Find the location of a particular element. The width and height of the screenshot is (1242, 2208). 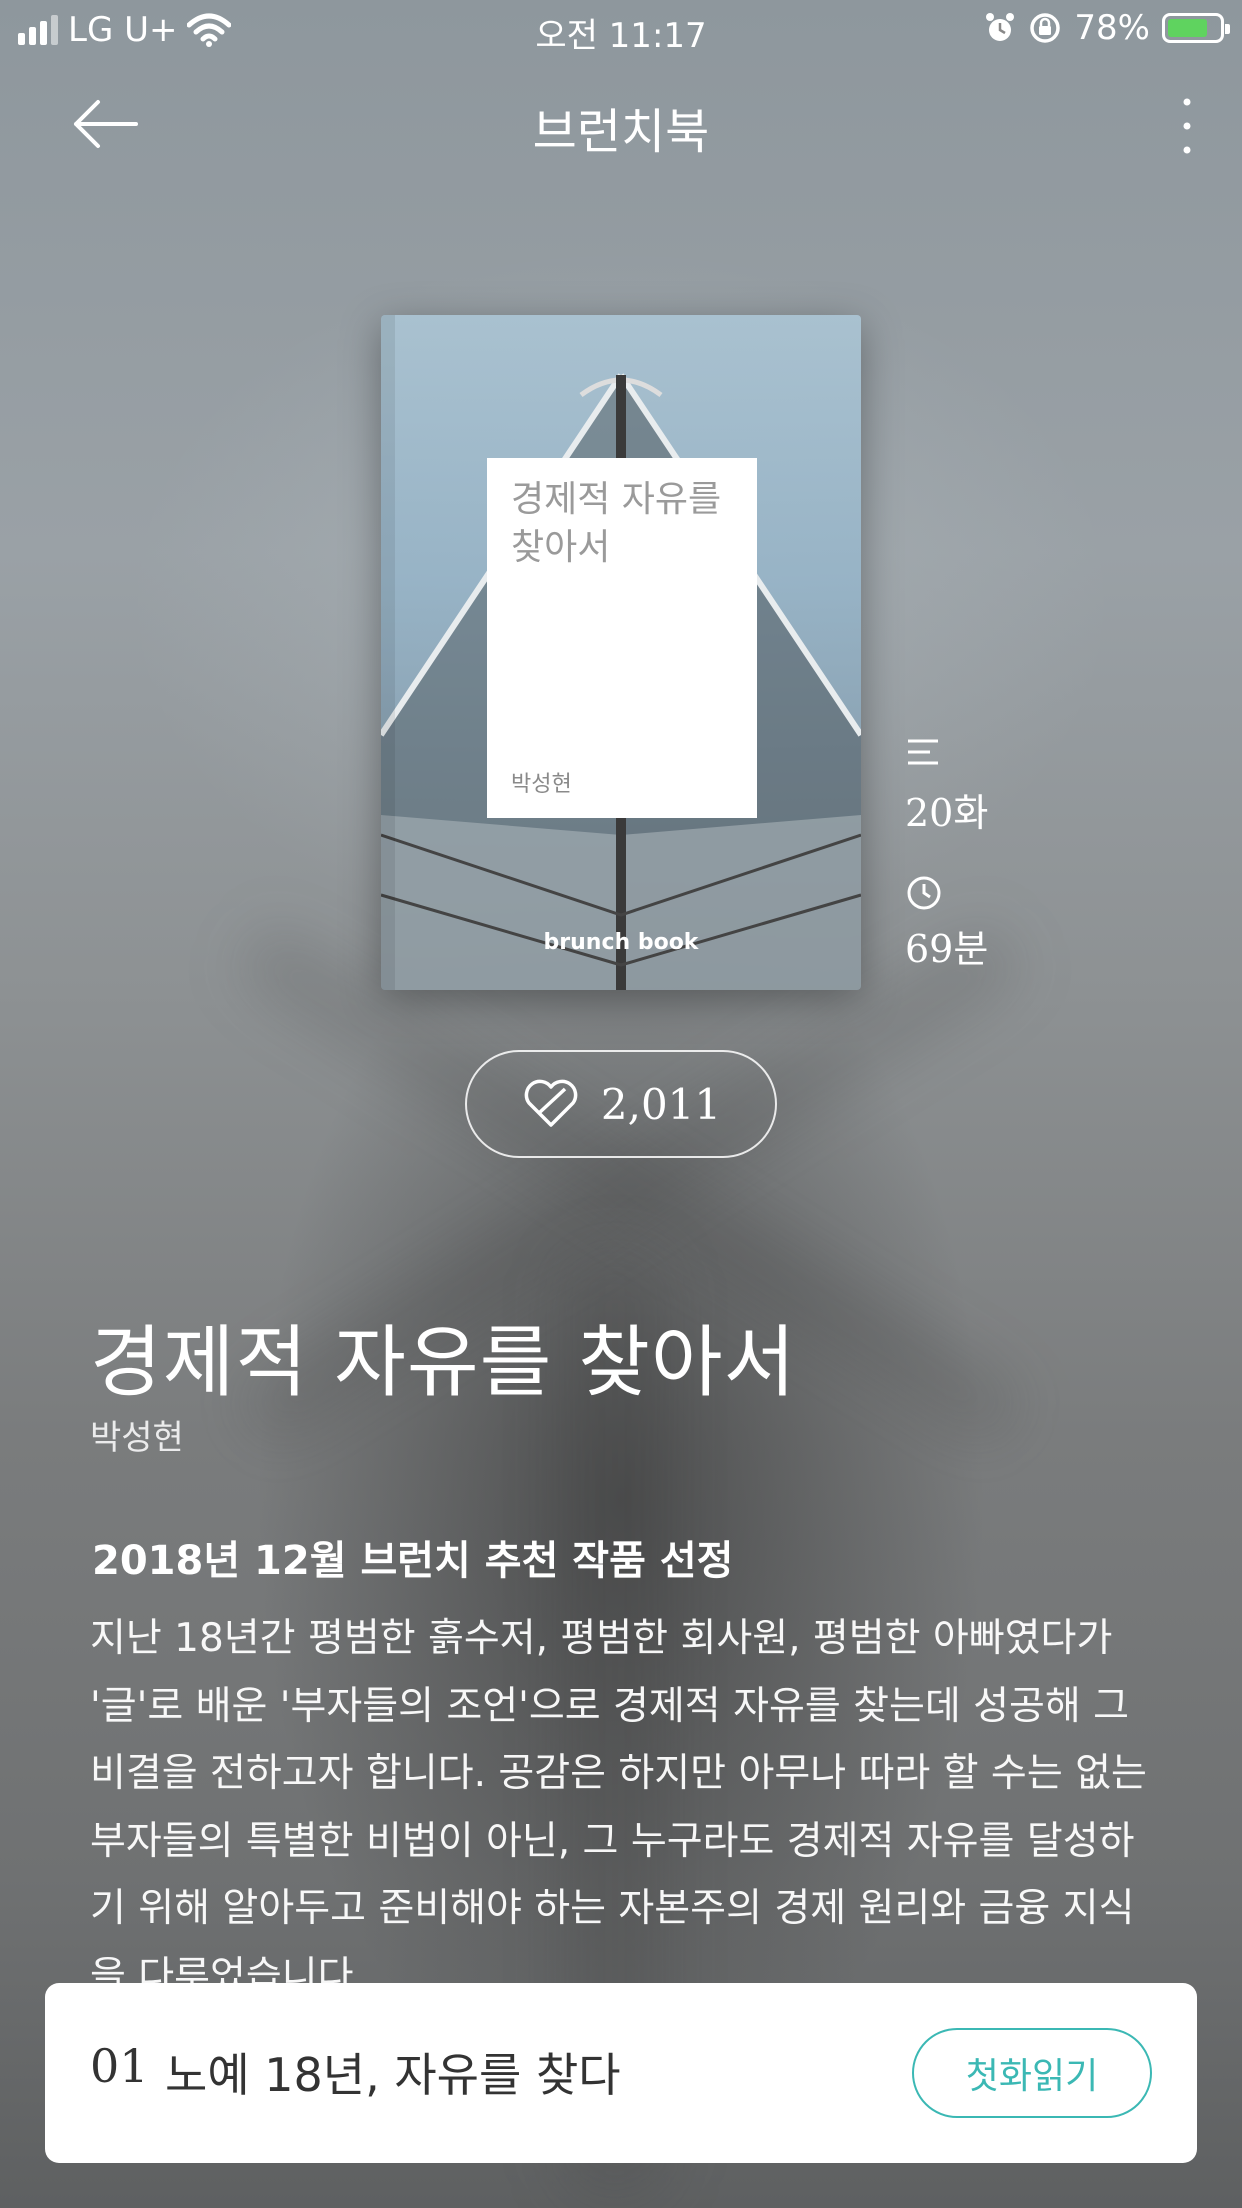

cover-brand: brunch book is located at coordinates (621, 942).